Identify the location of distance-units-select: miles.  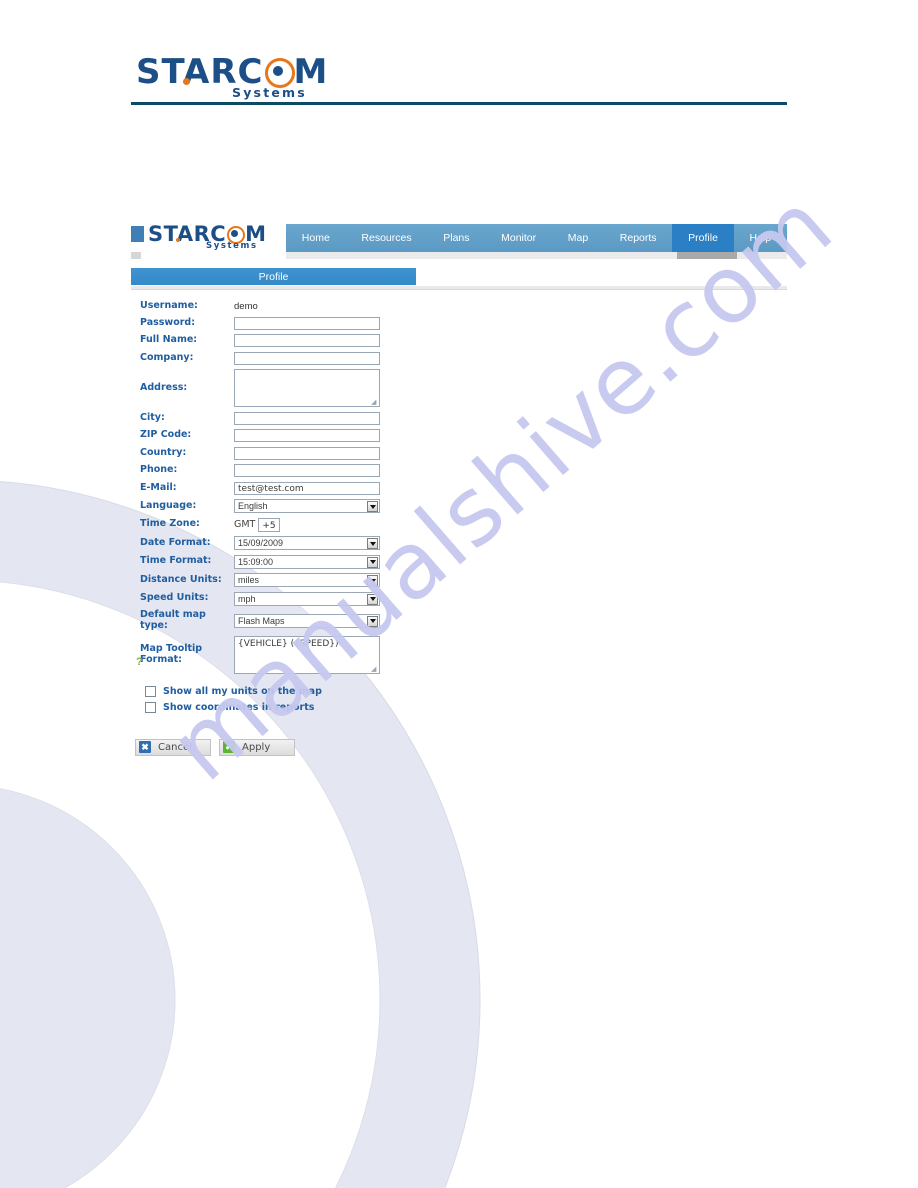
(307, 580).